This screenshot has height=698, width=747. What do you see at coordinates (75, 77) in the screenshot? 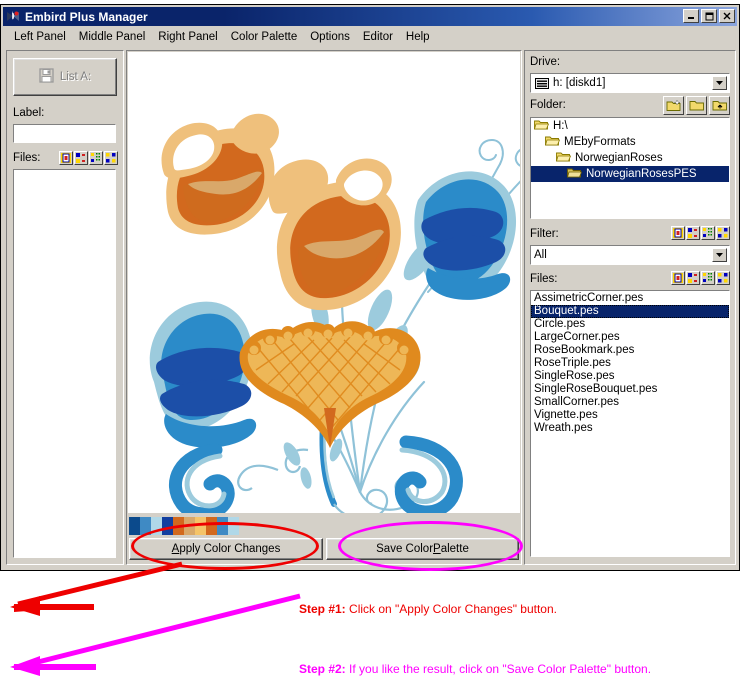
I see `list-a-label: List A:` at bounding box center [75, 77].